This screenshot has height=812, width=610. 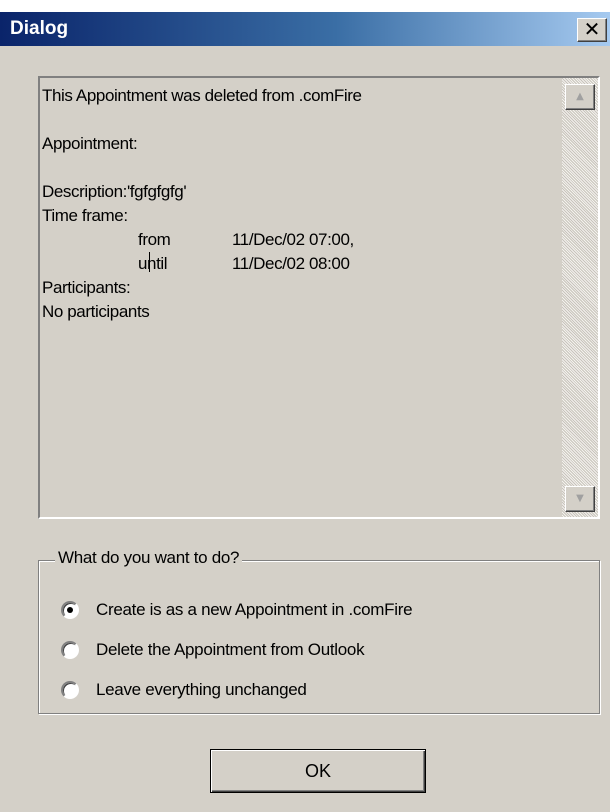 I want to click on memo-line: Appointment:, so click(x=90, y=143).